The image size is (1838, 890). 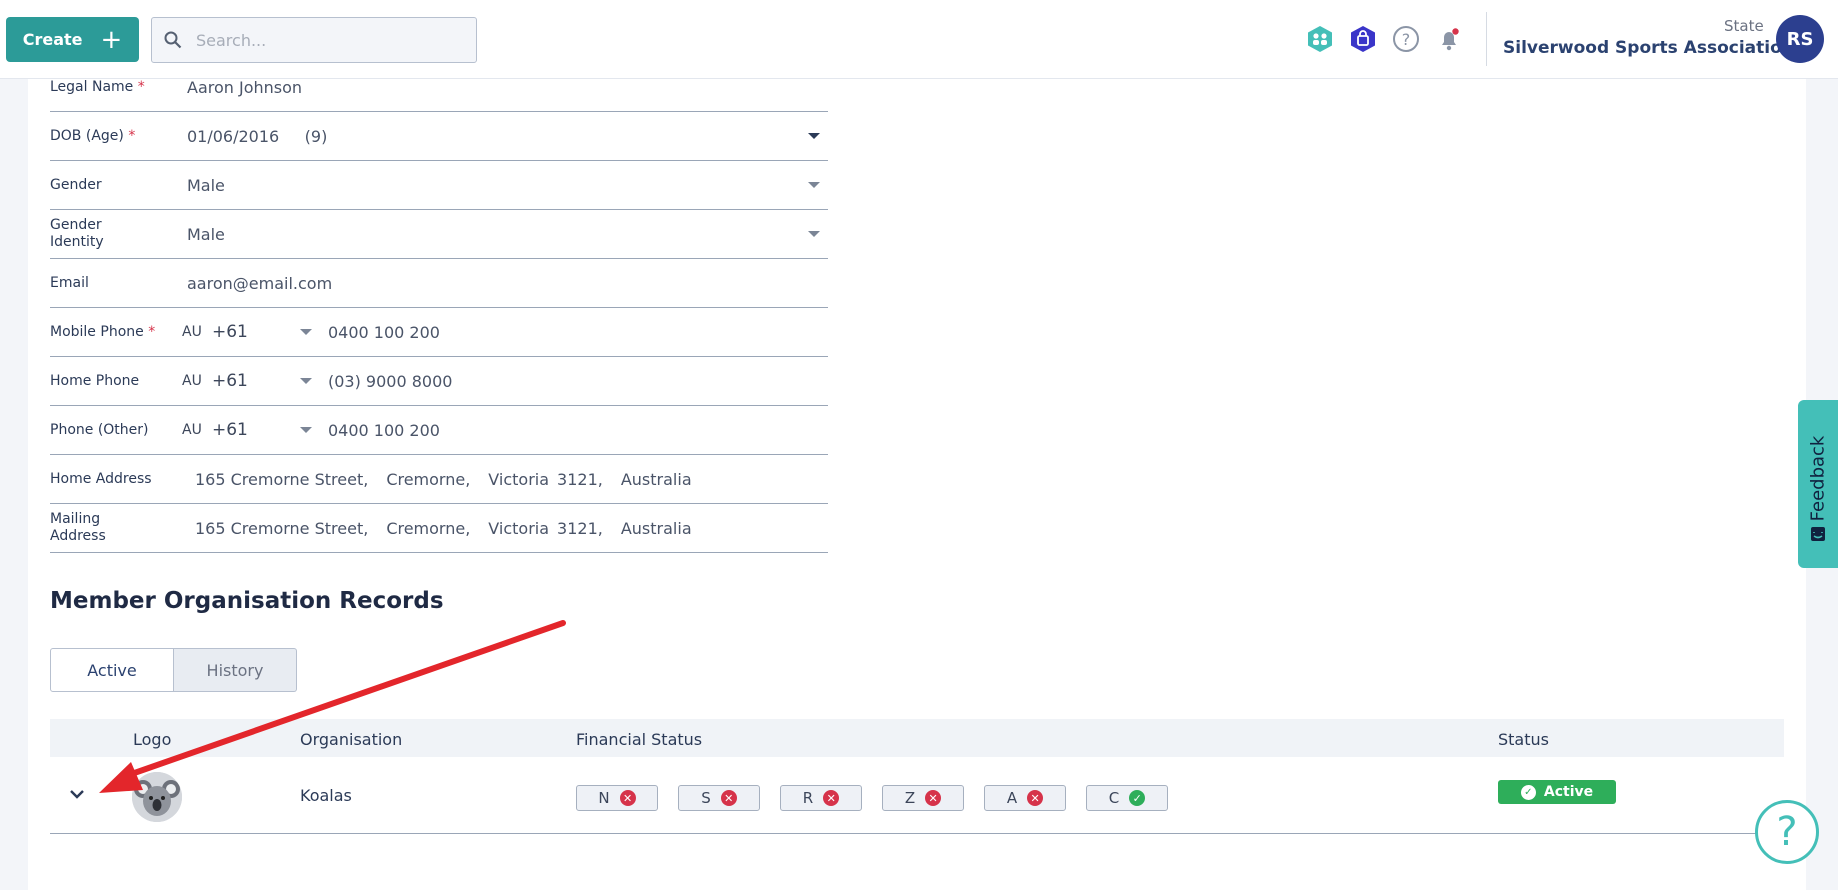 I want to click on create-label: Create, so click(x=52, y=39).